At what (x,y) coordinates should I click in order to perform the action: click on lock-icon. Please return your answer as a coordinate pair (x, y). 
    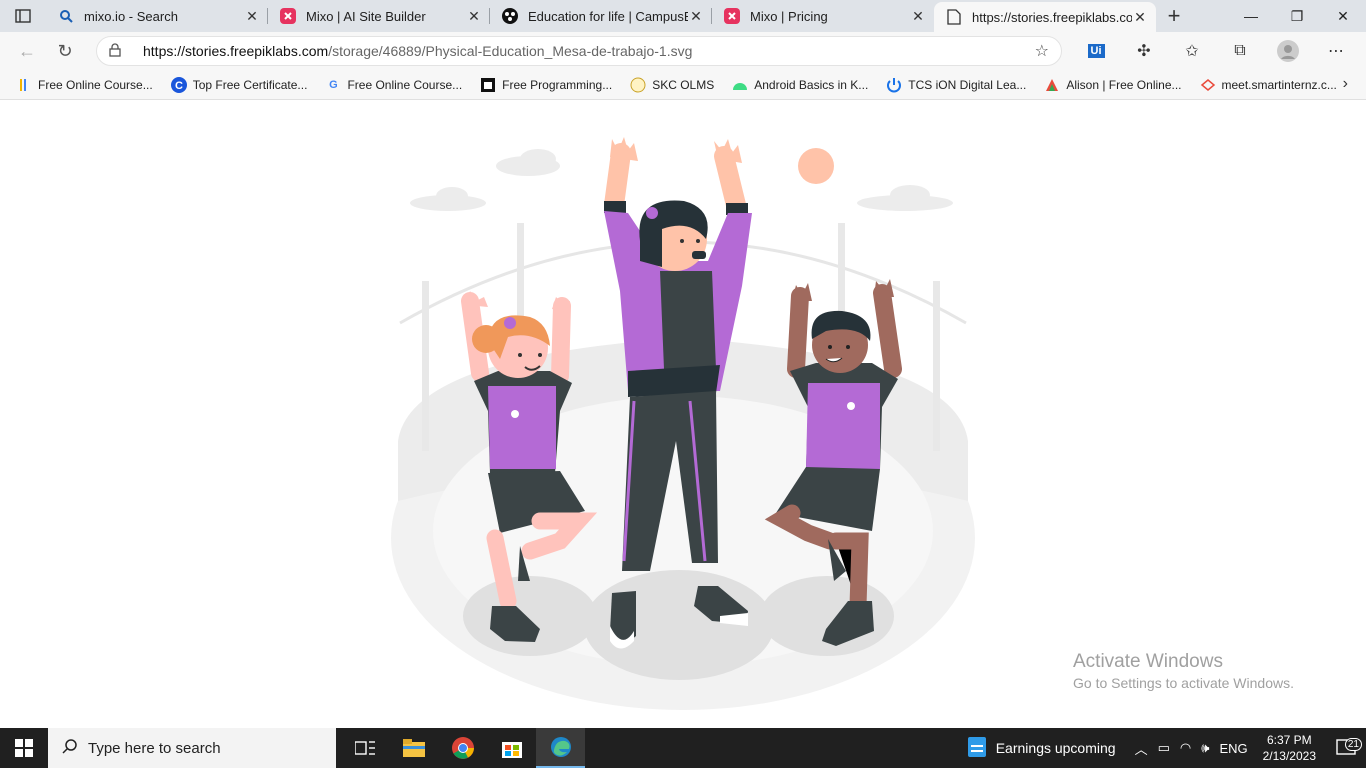
    Looking at the image, I should click on (118, 51).